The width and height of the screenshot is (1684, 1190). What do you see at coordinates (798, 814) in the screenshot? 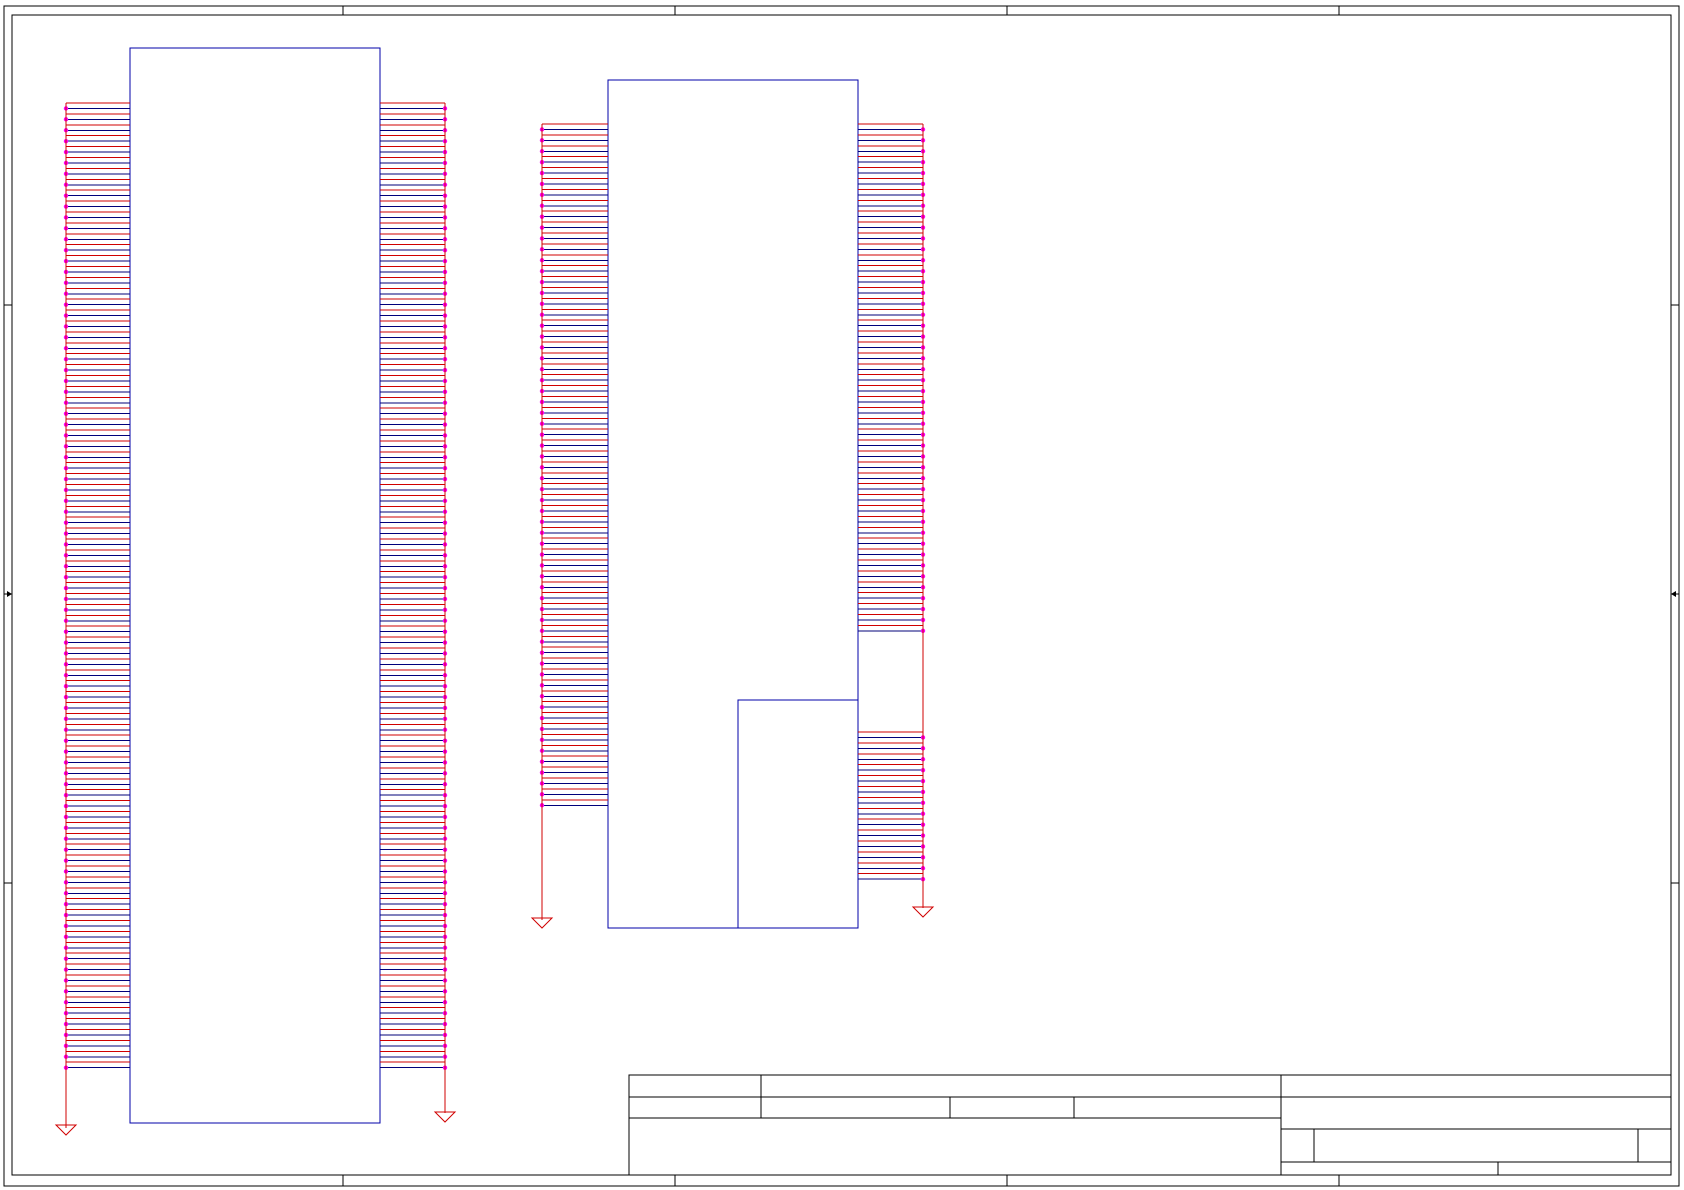
I see `medium-connector-sub-body` at bounding box center [798, 814].